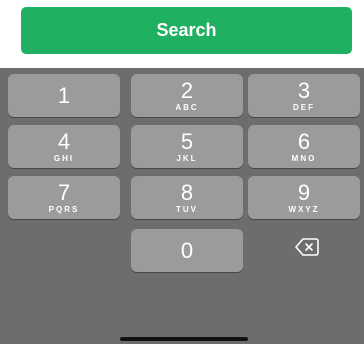  What do you see at coordinates (304, 192) in the screenshot?
I see `key-9-digit: 9` at bounding box center [304, 192].